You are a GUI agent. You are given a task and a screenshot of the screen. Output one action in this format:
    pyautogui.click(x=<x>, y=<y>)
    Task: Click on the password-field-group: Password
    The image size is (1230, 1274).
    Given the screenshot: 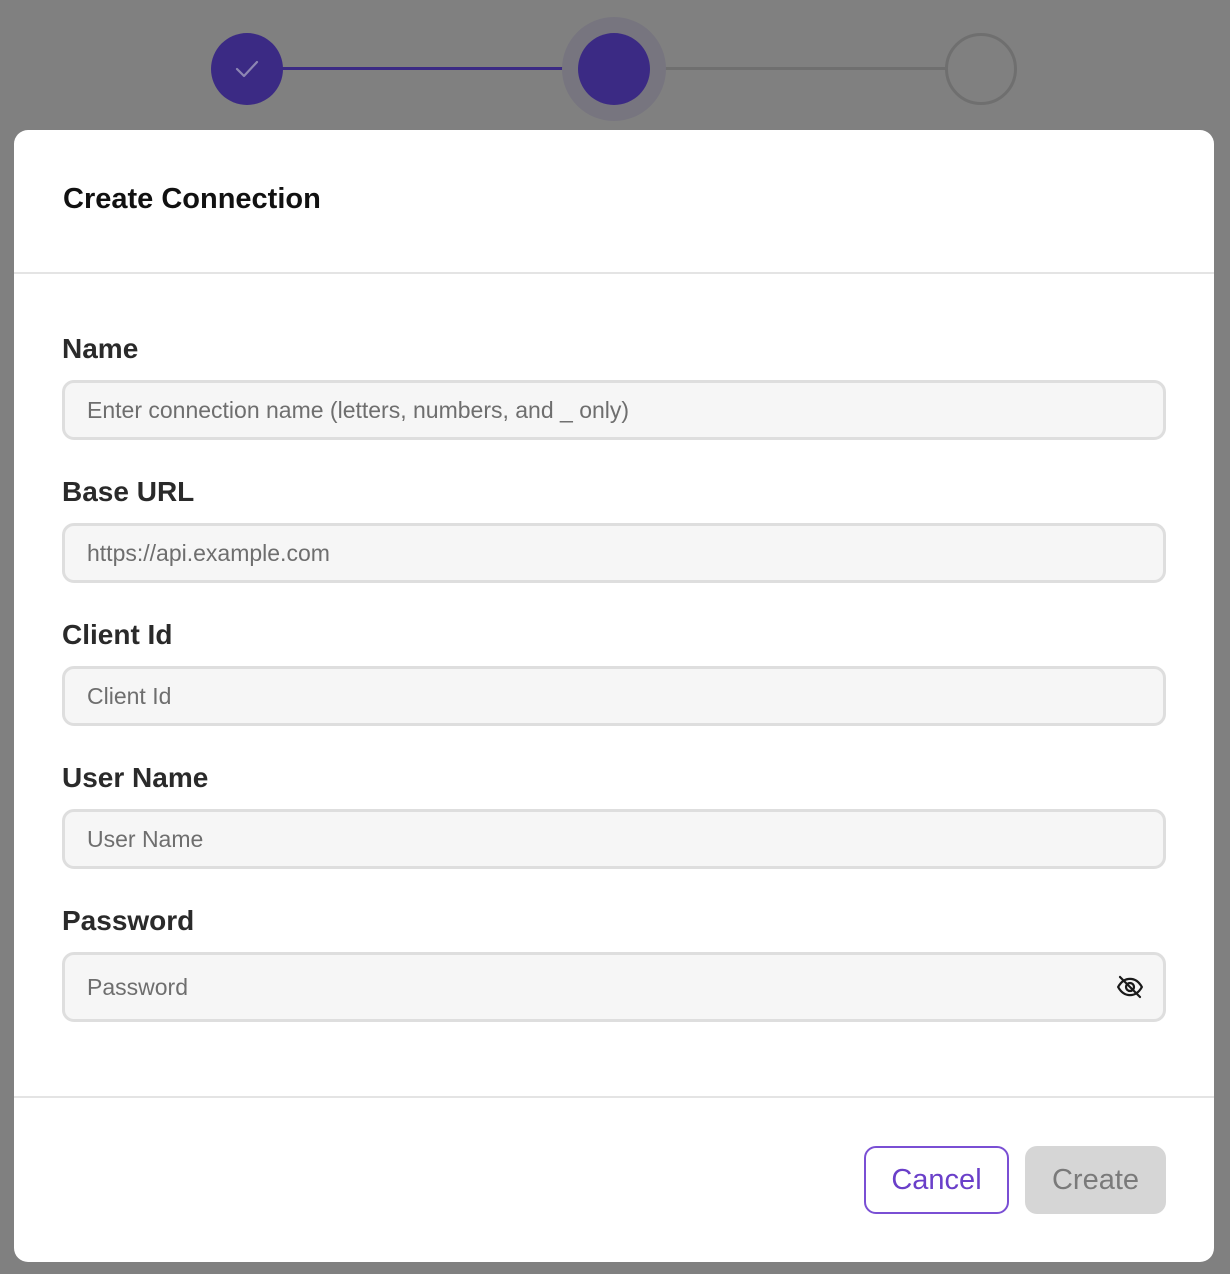 What is the action you would take?
    pyautogui.click(x=614, y=962)
    